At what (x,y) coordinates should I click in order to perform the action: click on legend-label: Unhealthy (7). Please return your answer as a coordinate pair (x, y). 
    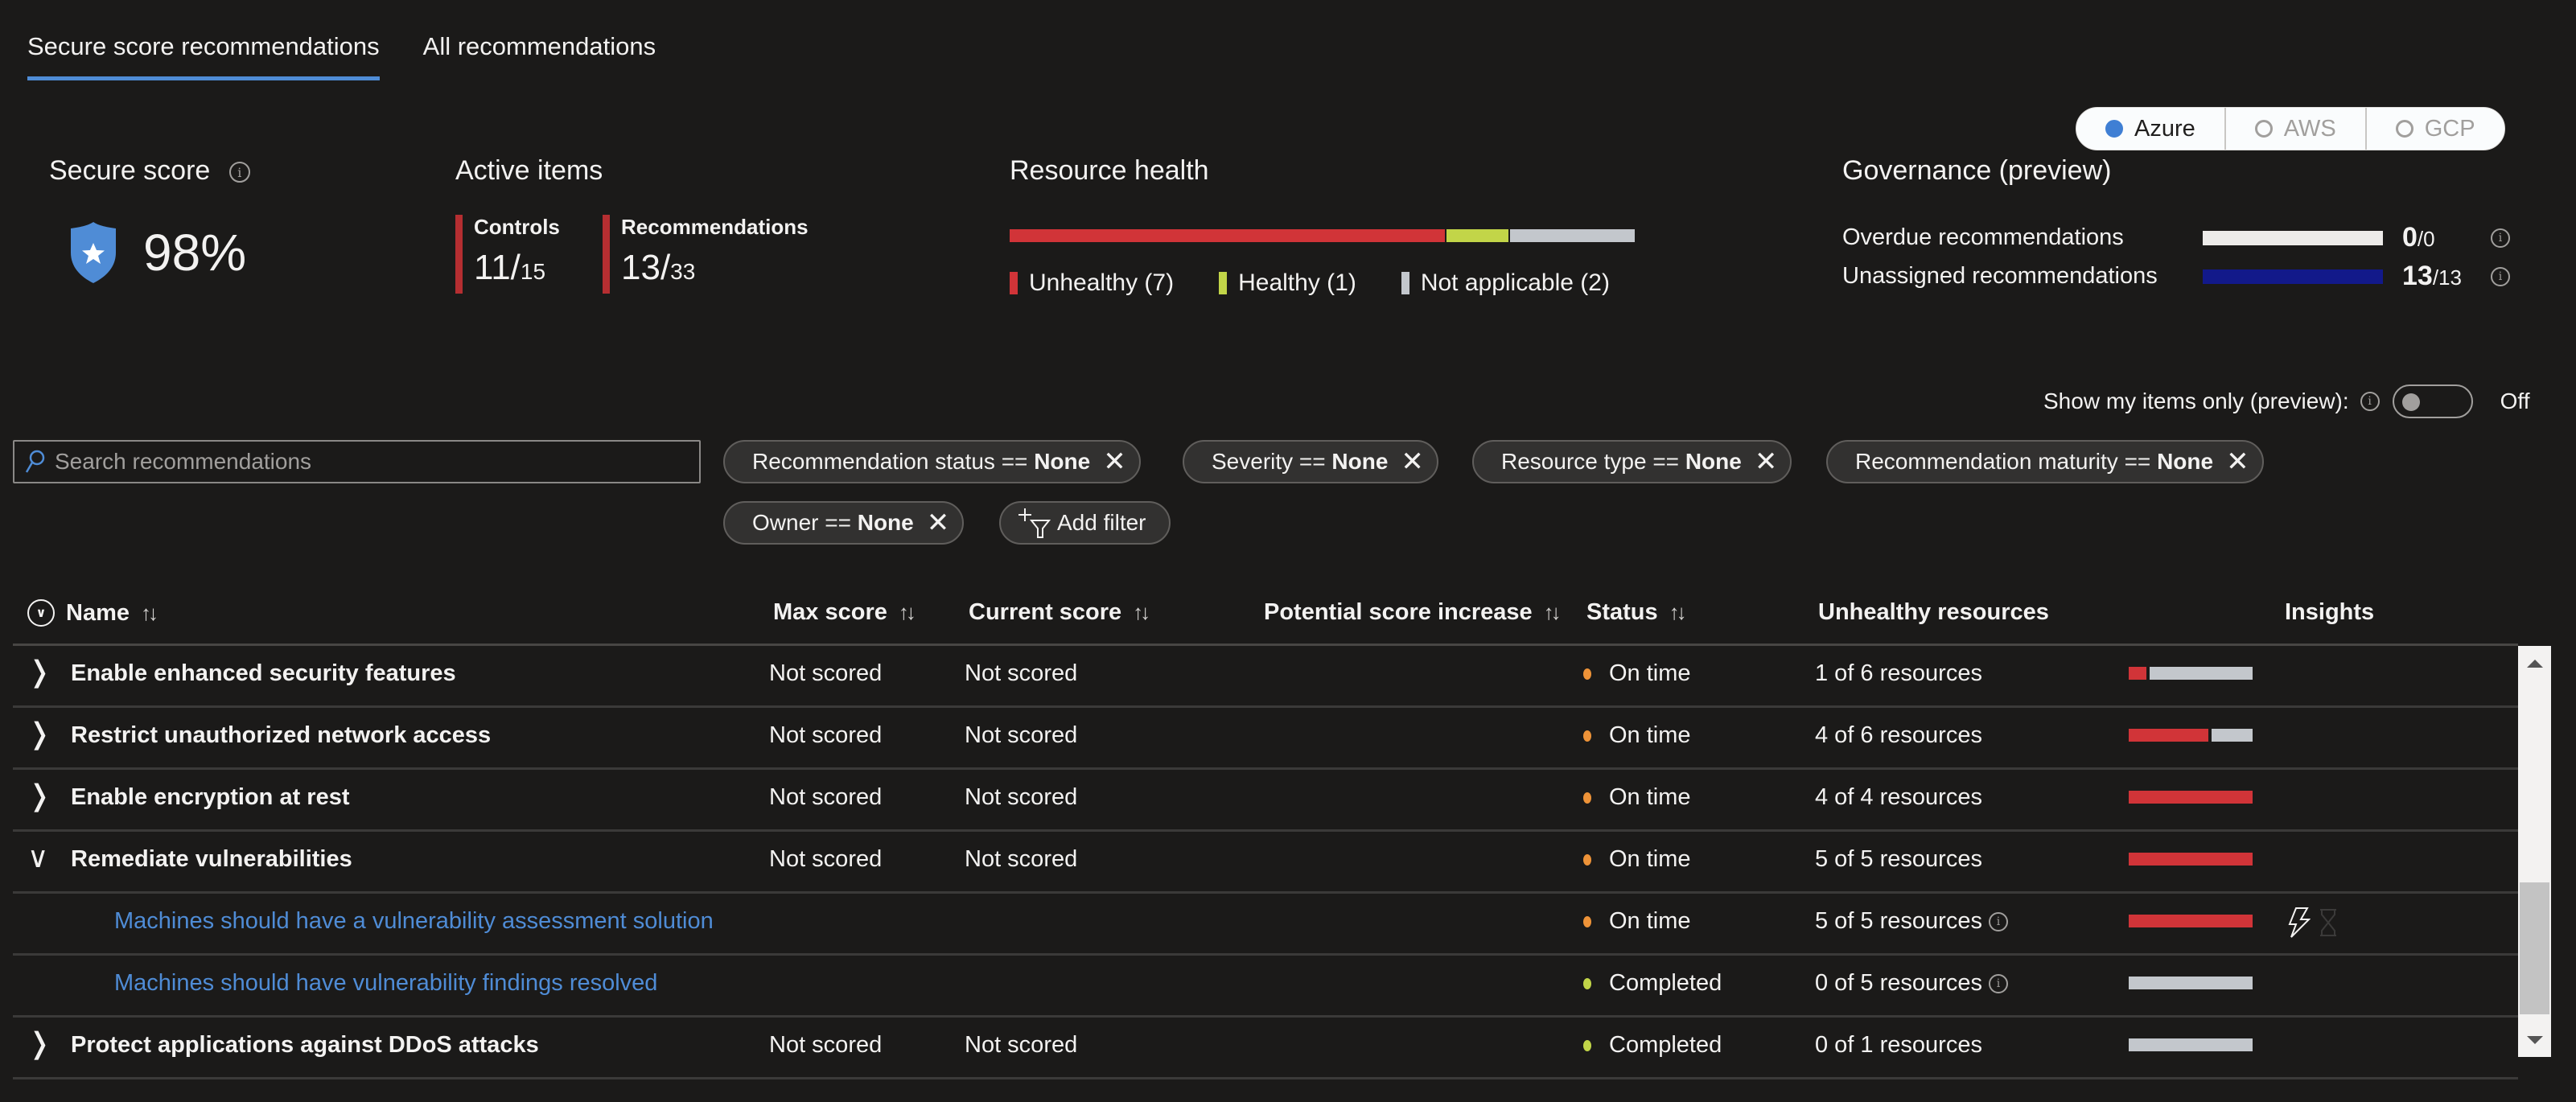
    Looking at the image, I should click on (1102, 282).